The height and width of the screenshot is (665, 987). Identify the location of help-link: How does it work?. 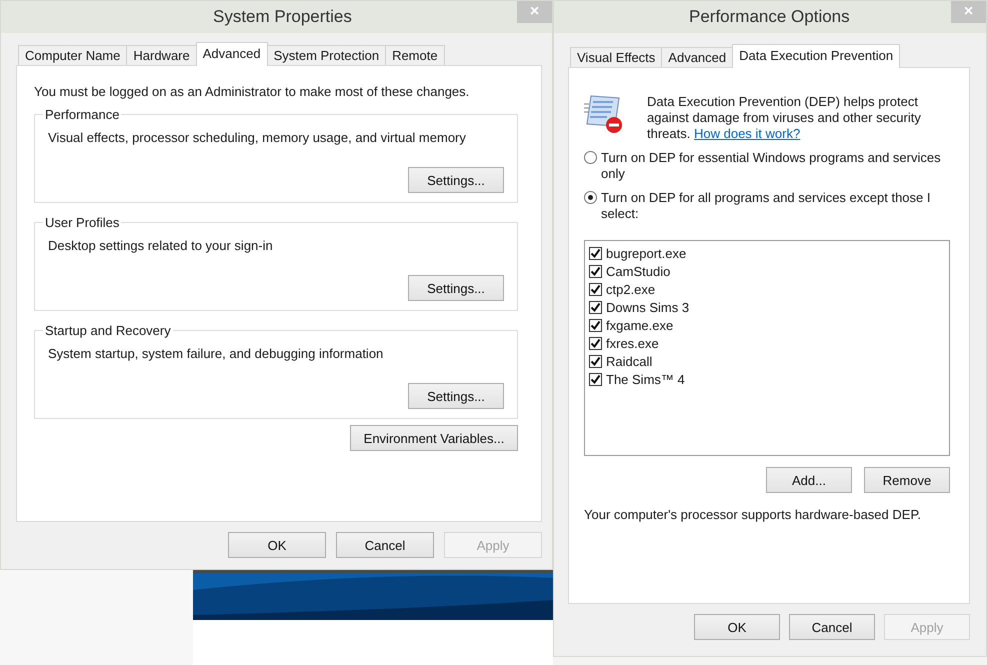
(747, 133).